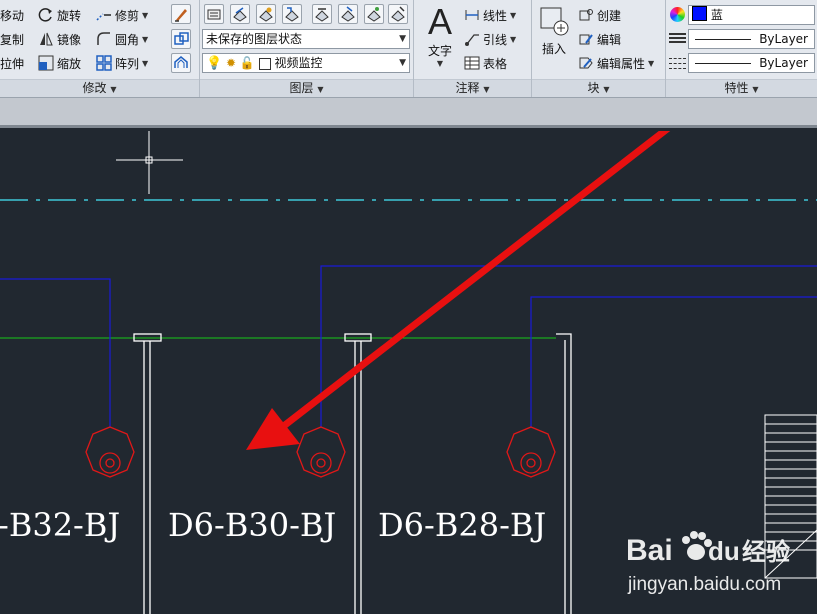  What do you see at coordinates (46, 39) in the screenshot?
I see `mirror-icon` at bounding box center [46, 39].